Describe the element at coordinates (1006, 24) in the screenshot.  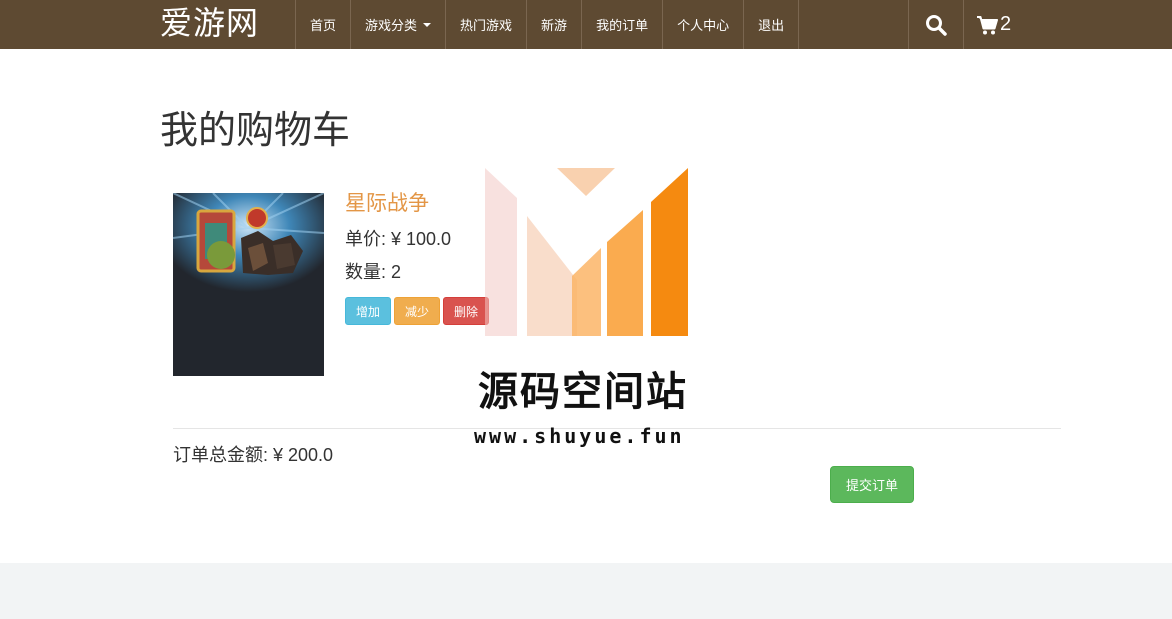
I see `cart-count-badge: 2` at that location.